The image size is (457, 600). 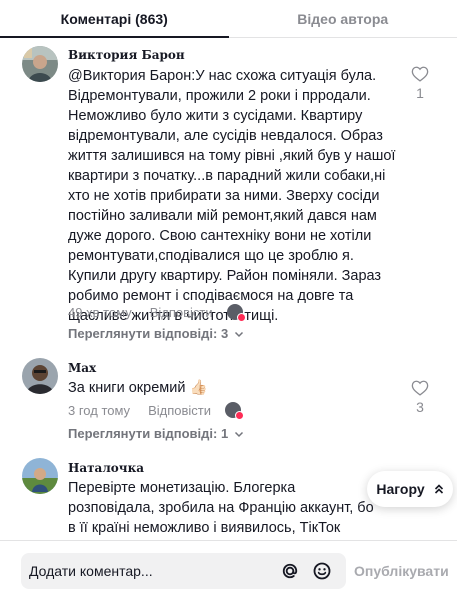 What do you see at coordinates (420, 83) in the screenshot?
I see `like-button: 1` at bounding box center [420, 83].